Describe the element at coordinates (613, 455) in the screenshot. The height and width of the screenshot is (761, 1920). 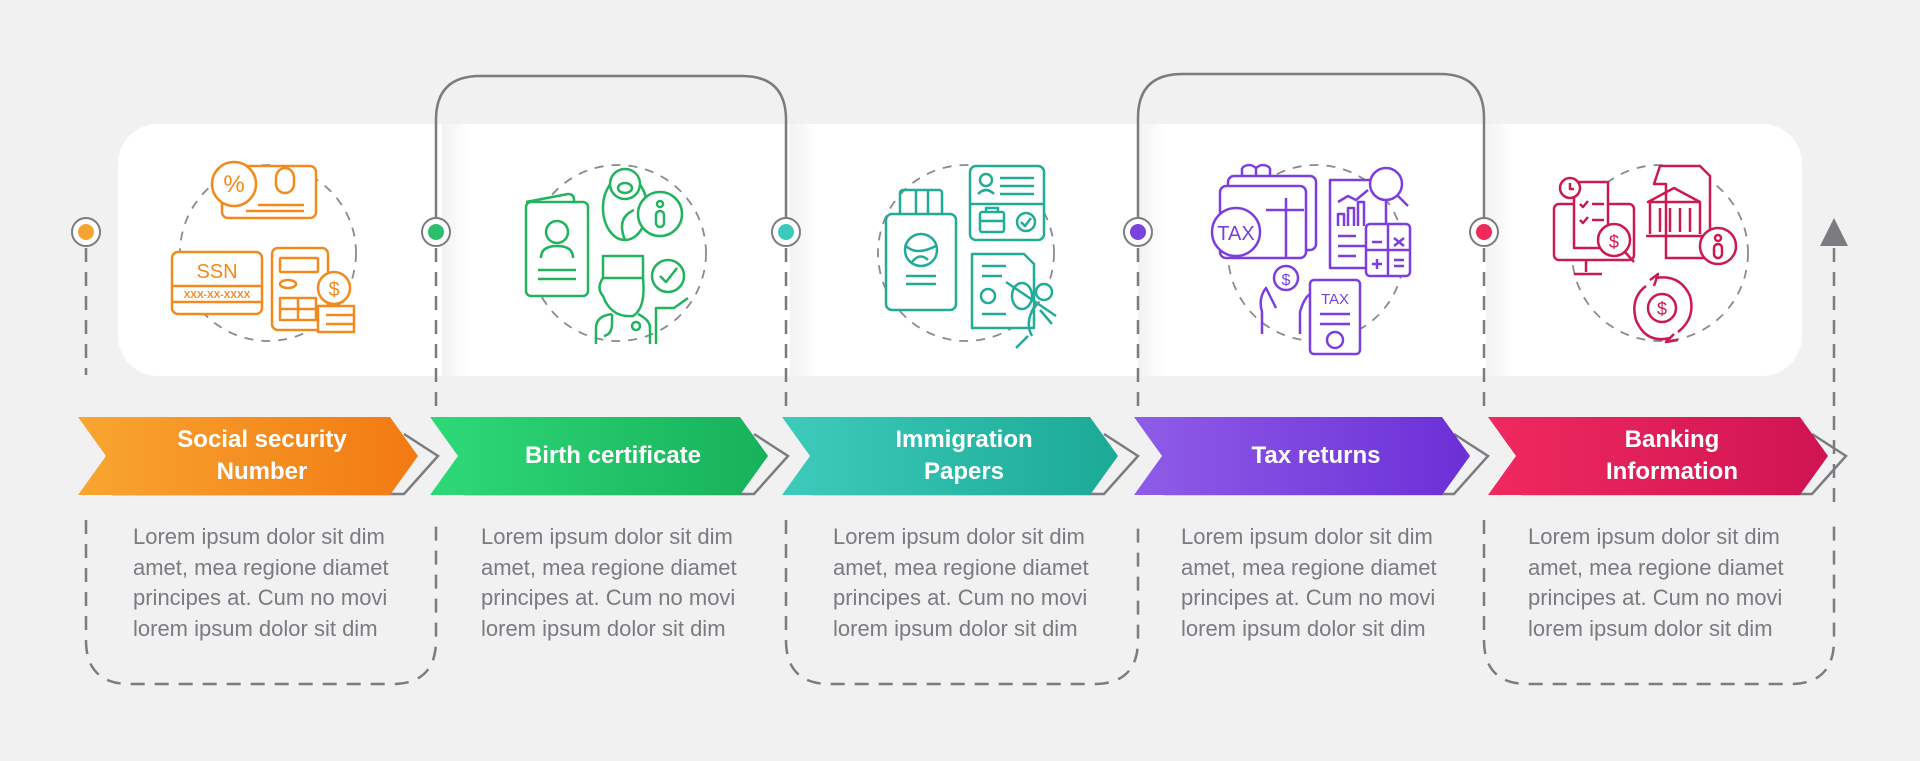
I see `step-title: Birth certificate` at that location.